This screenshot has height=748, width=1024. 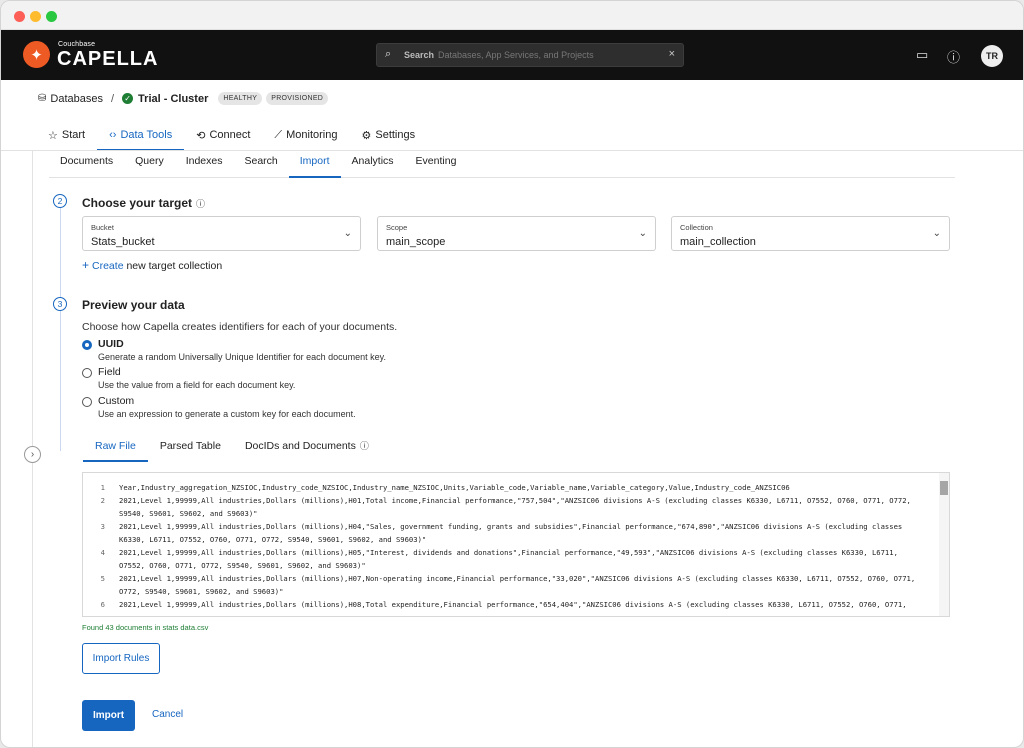 I want to click on radio-custom-title: Custom, so click(x=116, y=401).